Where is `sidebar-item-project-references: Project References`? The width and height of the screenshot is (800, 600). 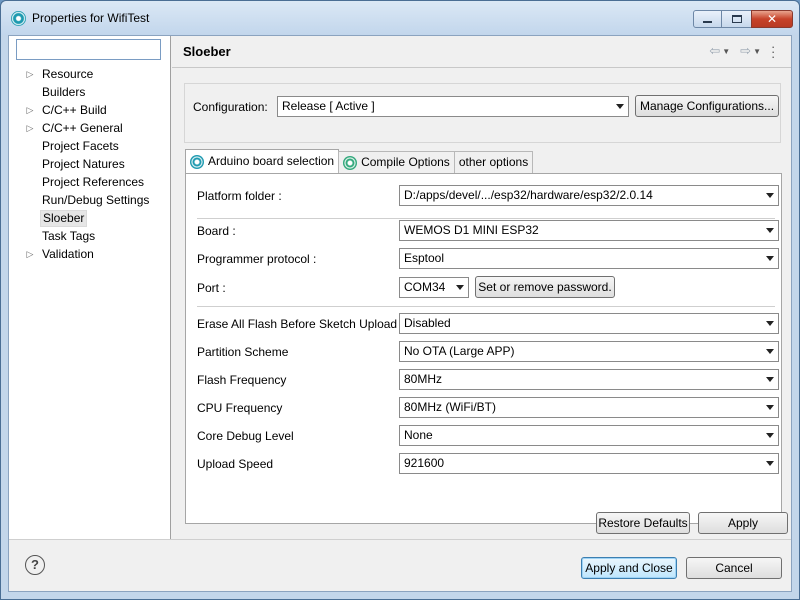
sidebar-item-project-references: Project References is located at coordinates (89, 182).